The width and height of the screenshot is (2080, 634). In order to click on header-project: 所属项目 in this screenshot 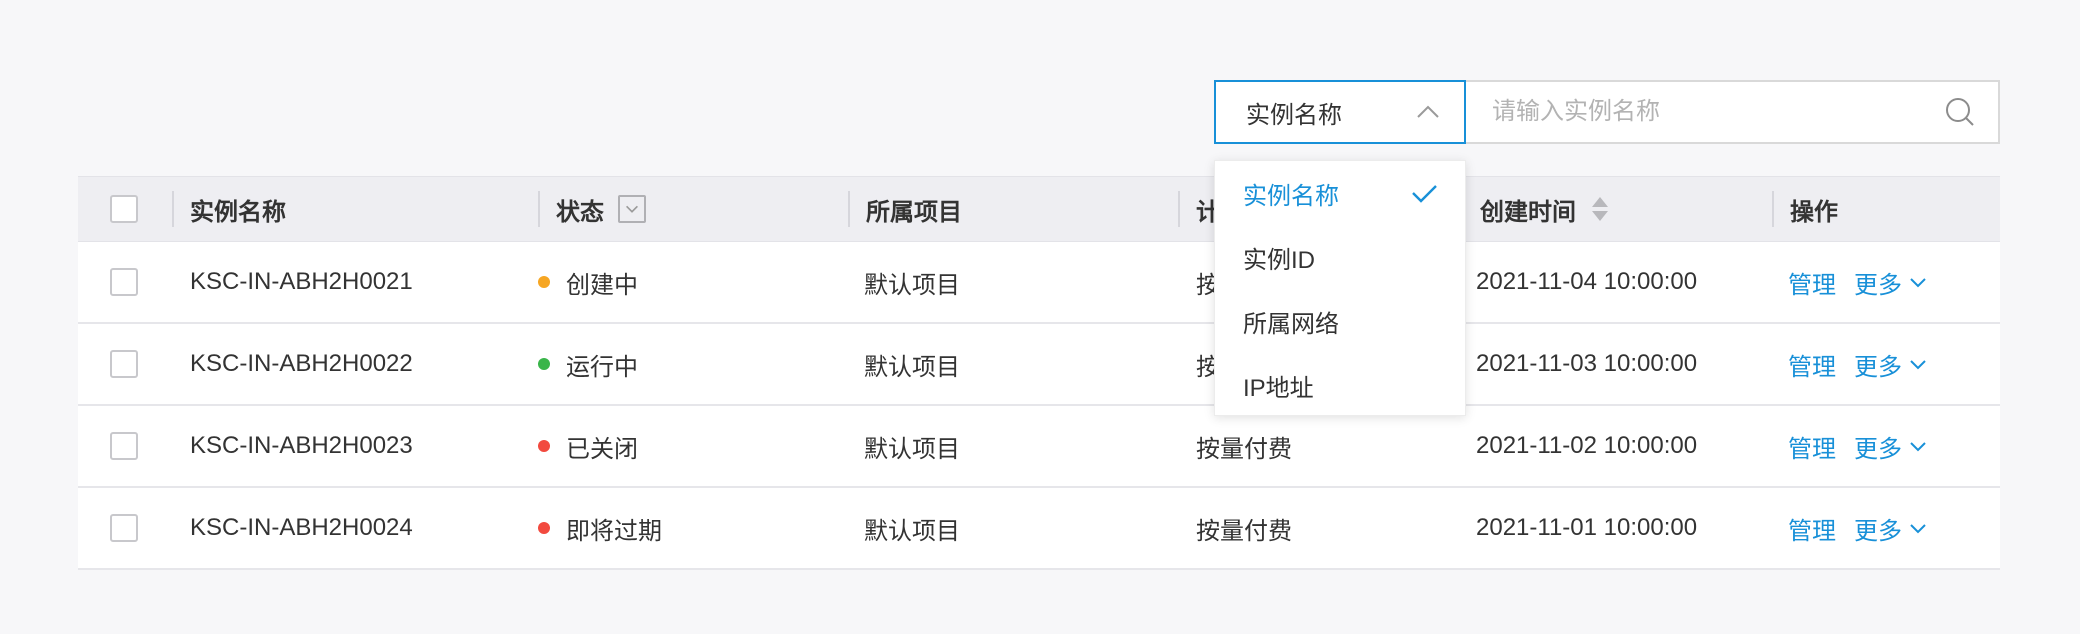, I will do `click(914, 212)`.